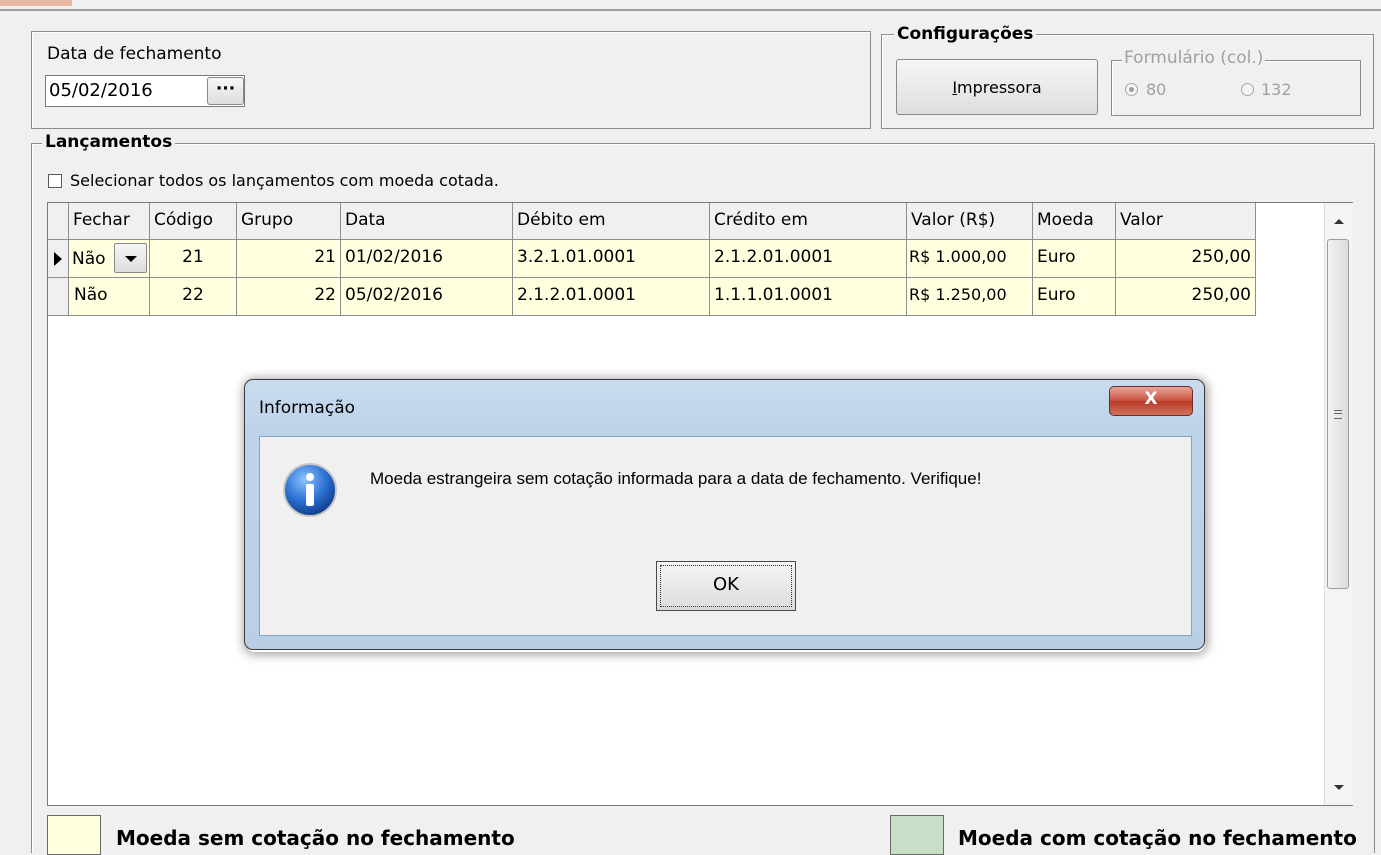 Image resolution: width=1381 pixels, height=855 pixels. I want to click on fechamento-date-input: 05/02/2016 ···, so click(145, 91).